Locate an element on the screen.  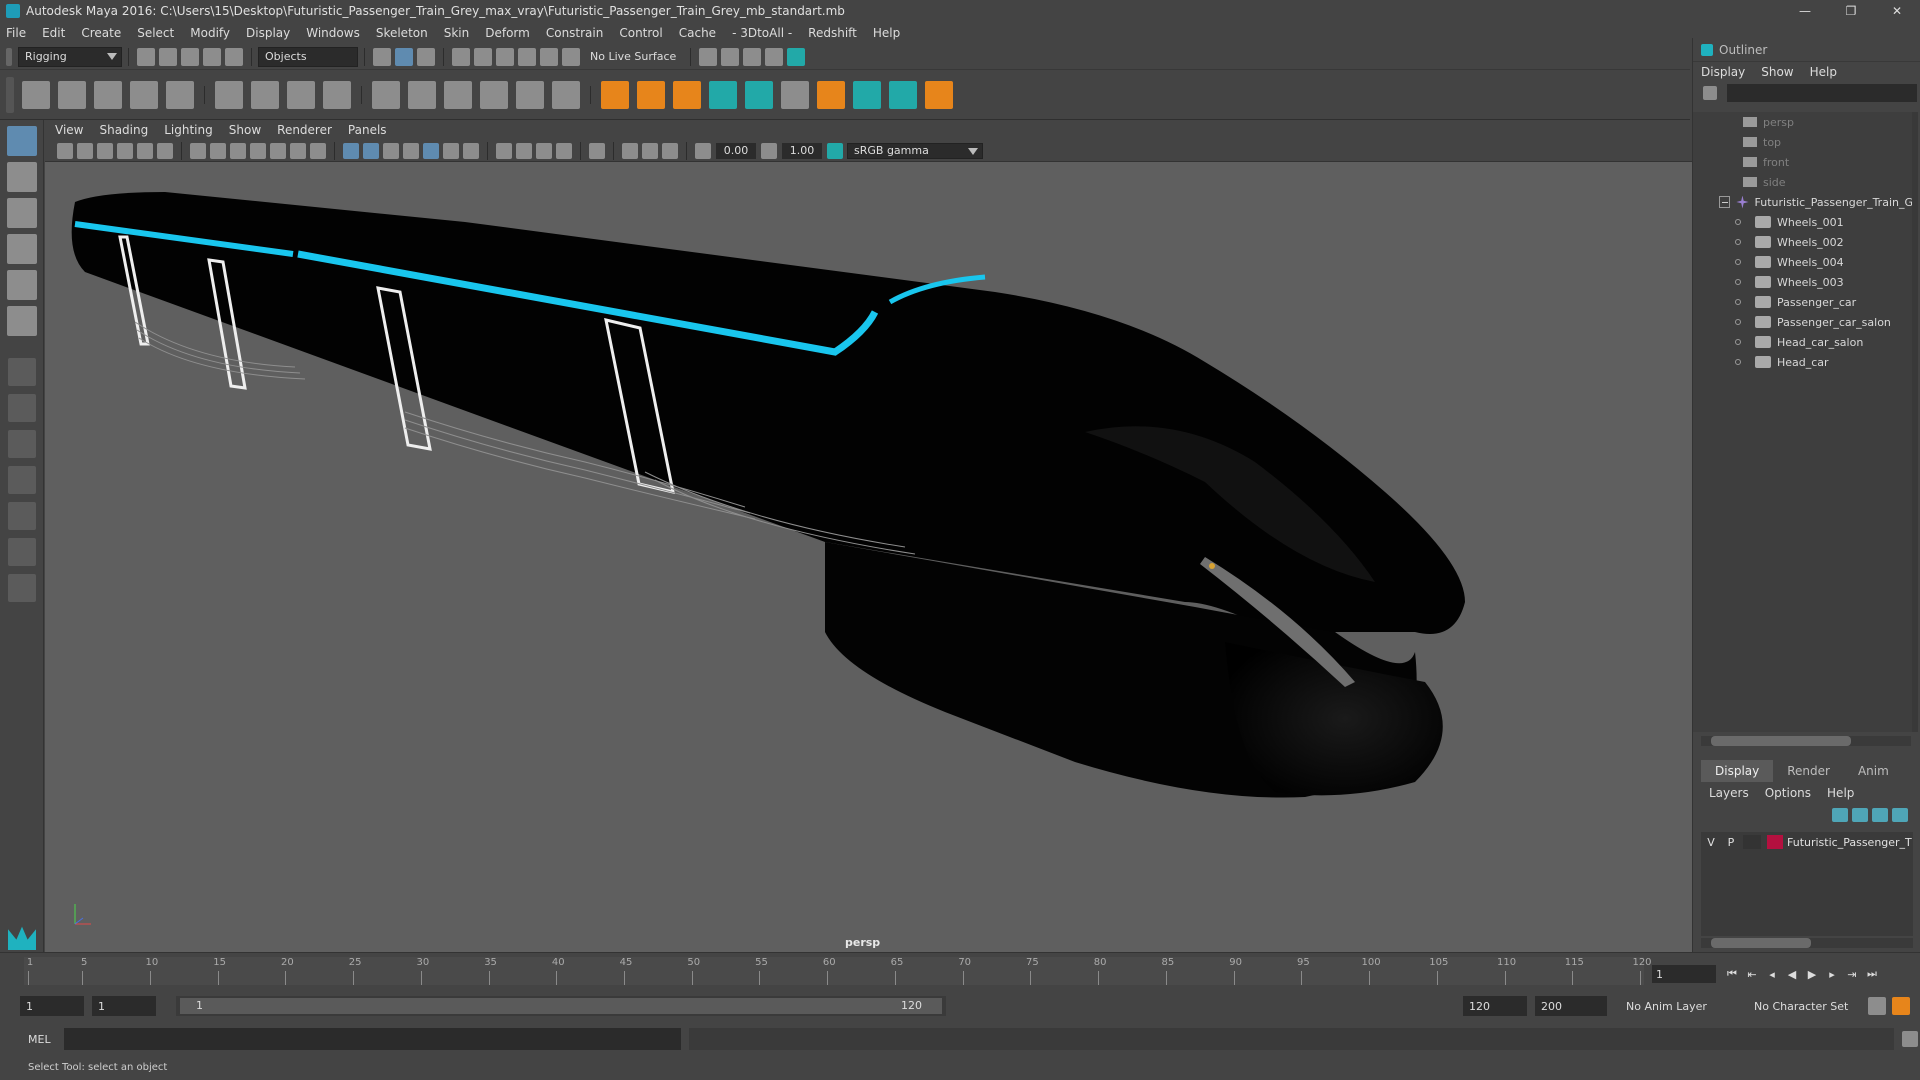
hypershade-icon is located at coordinates (796, 56).